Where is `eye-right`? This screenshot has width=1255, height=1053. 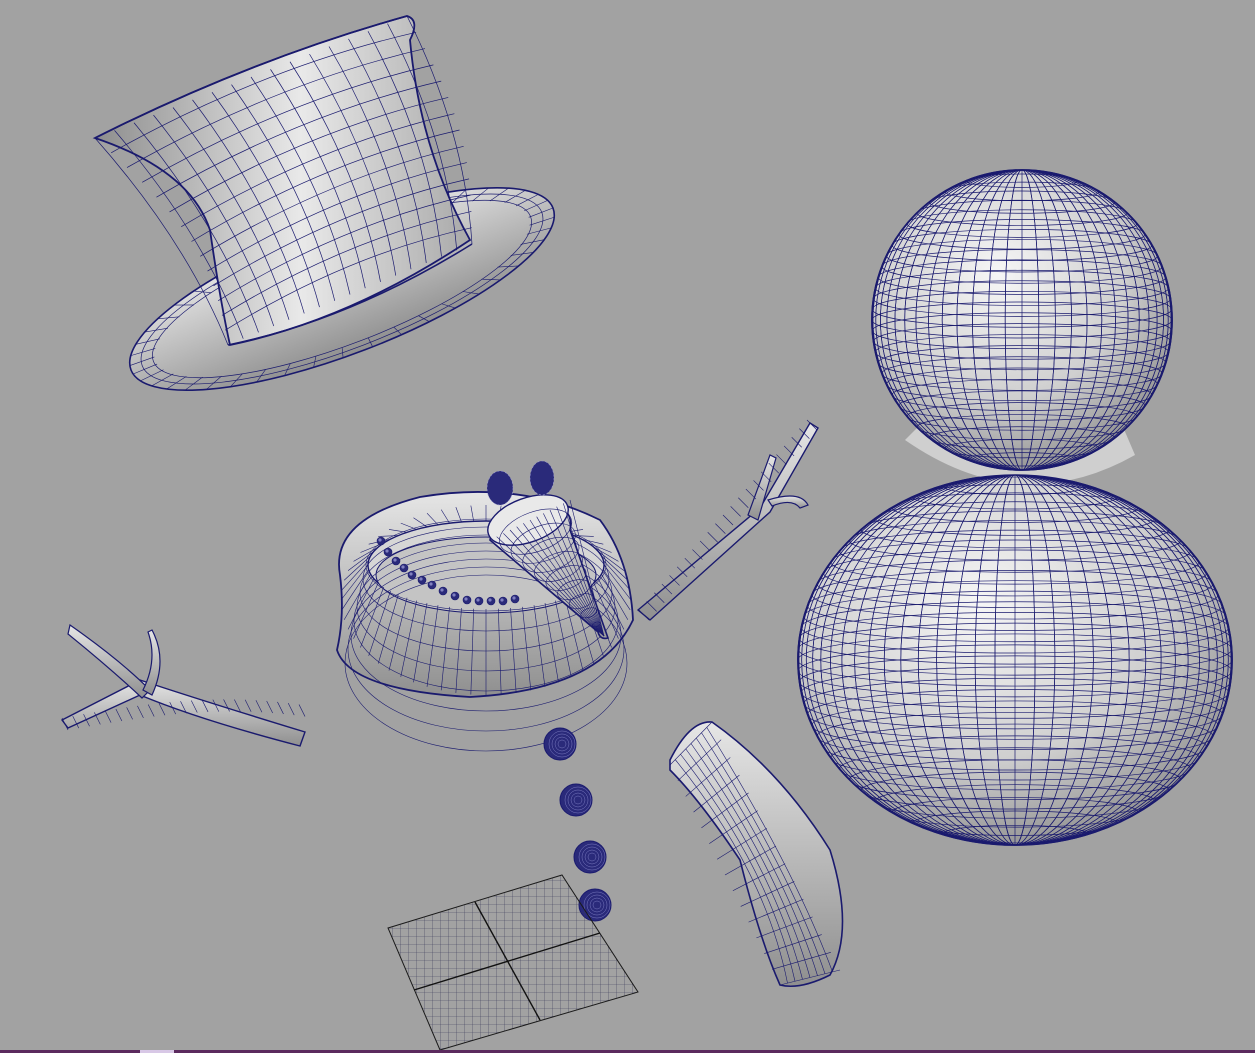
eye-right is located at coordinates (542, 478).